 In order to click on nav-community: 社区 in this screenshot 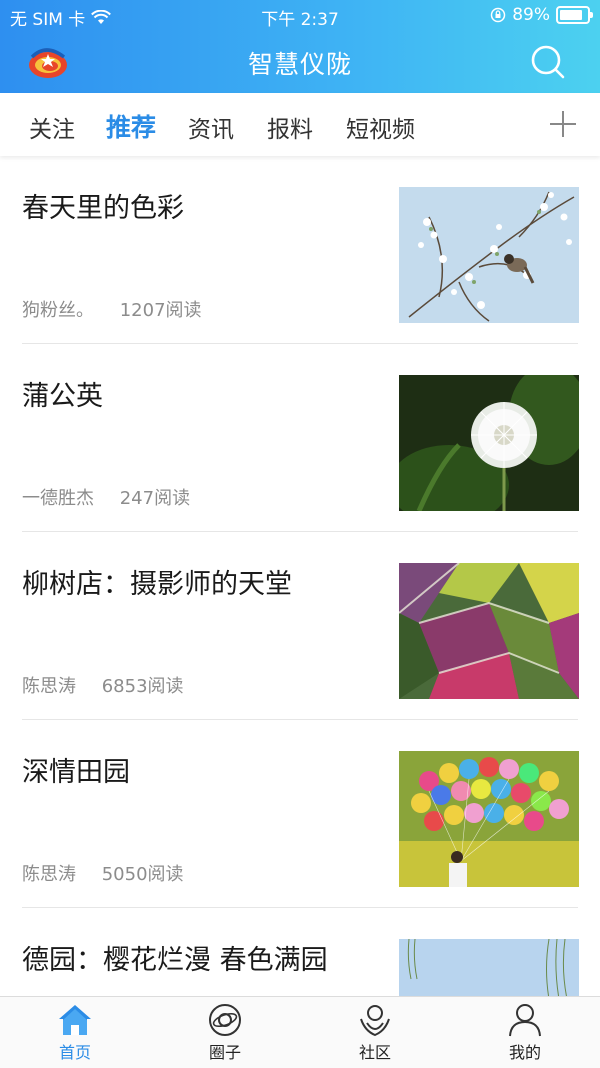, I will do `click(375, 1033)`.